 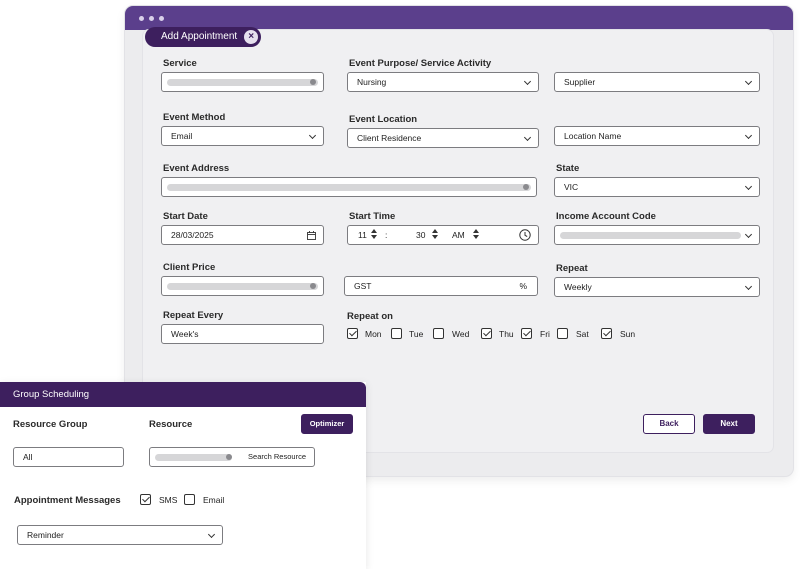 I want to click on checkbox-sun, so click(x=606, y=333).